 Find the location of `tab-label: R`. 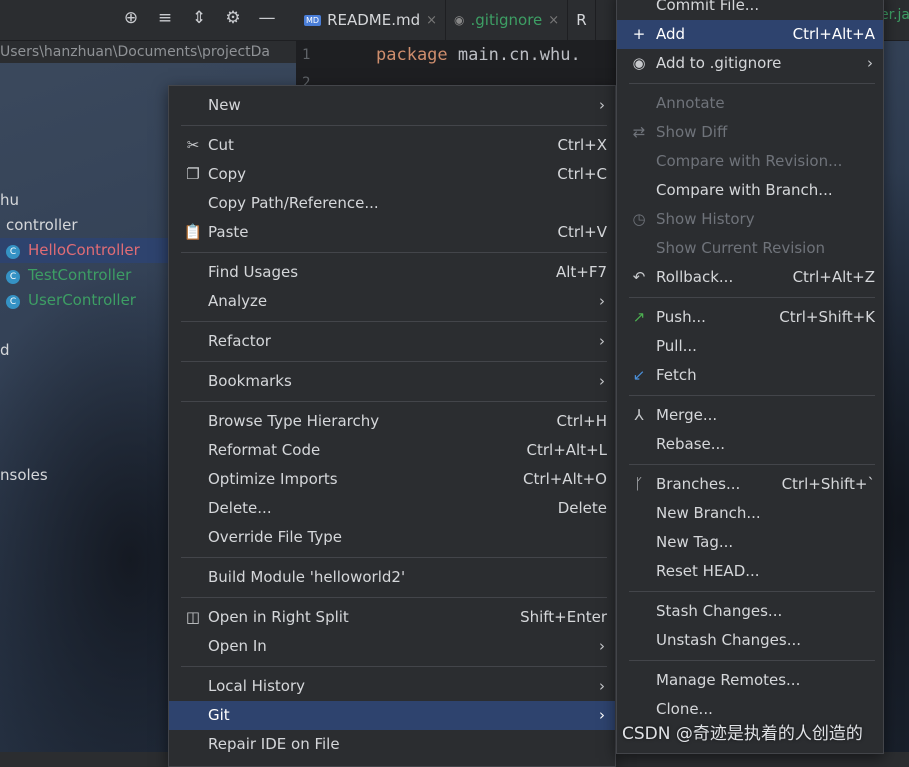

tab-label: R is located at coordinates (581, 20).